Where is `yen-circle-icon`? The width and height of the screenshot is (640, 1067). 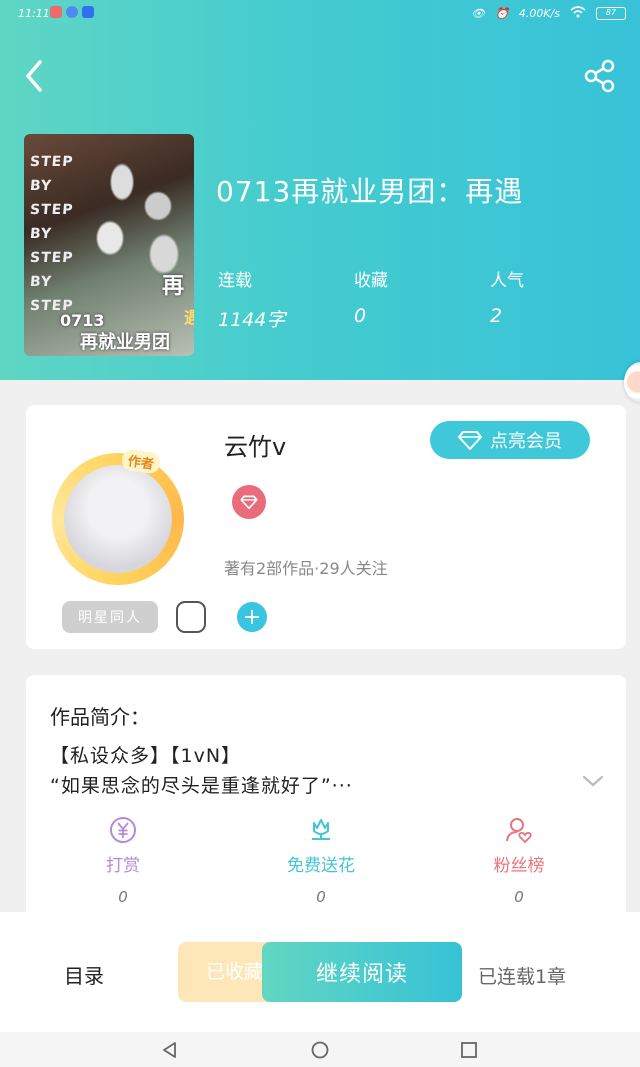
yen-circle-icon is located at coordinates (123, 830).